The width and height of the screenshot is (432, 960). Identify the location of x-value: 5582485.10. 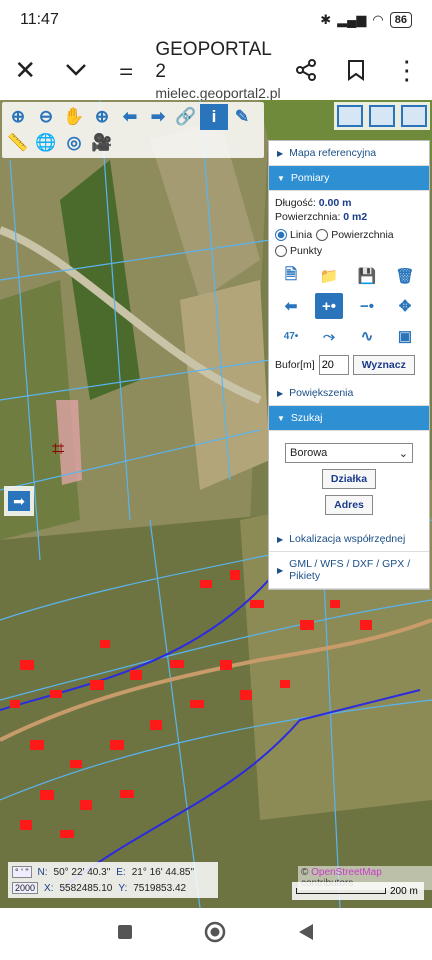
(86, 888).